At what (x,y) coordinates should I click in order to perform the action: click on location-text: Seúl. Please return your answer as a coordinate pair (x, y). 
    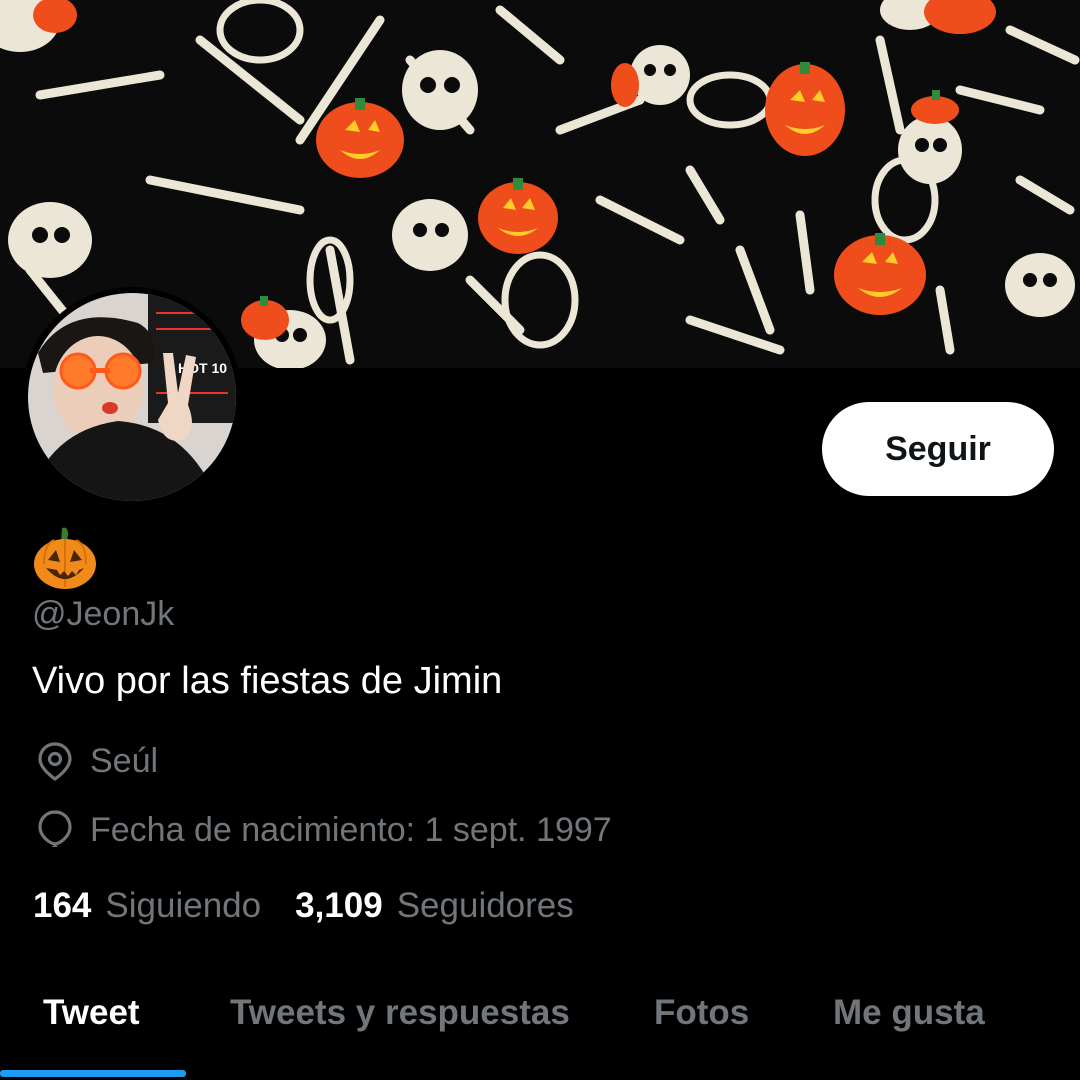
    Looking at the image, I should click on (124, 760).